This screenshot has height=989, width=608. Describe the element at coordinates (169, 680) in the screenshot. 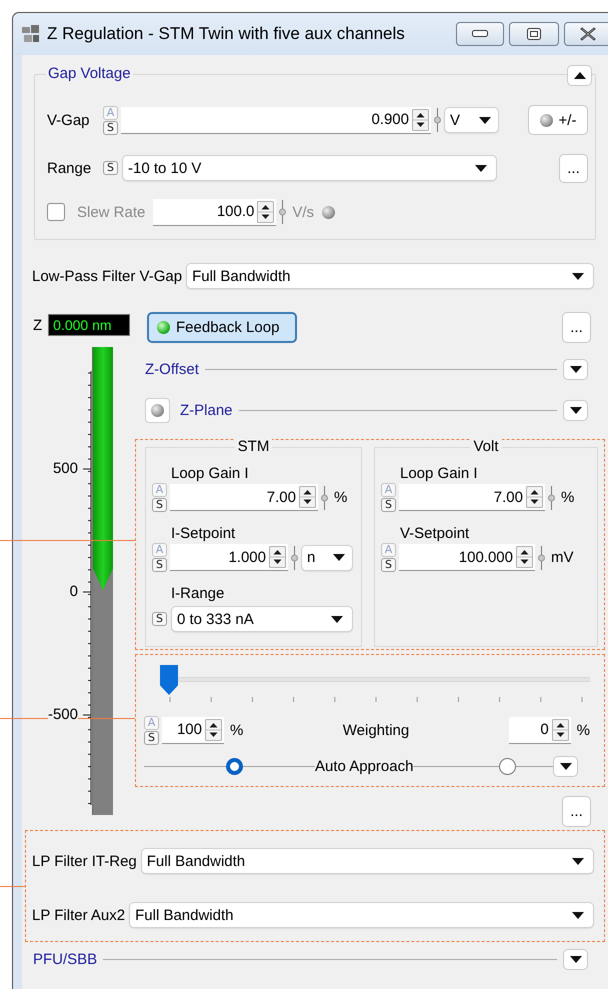

I see `slider-thumb` at that location.